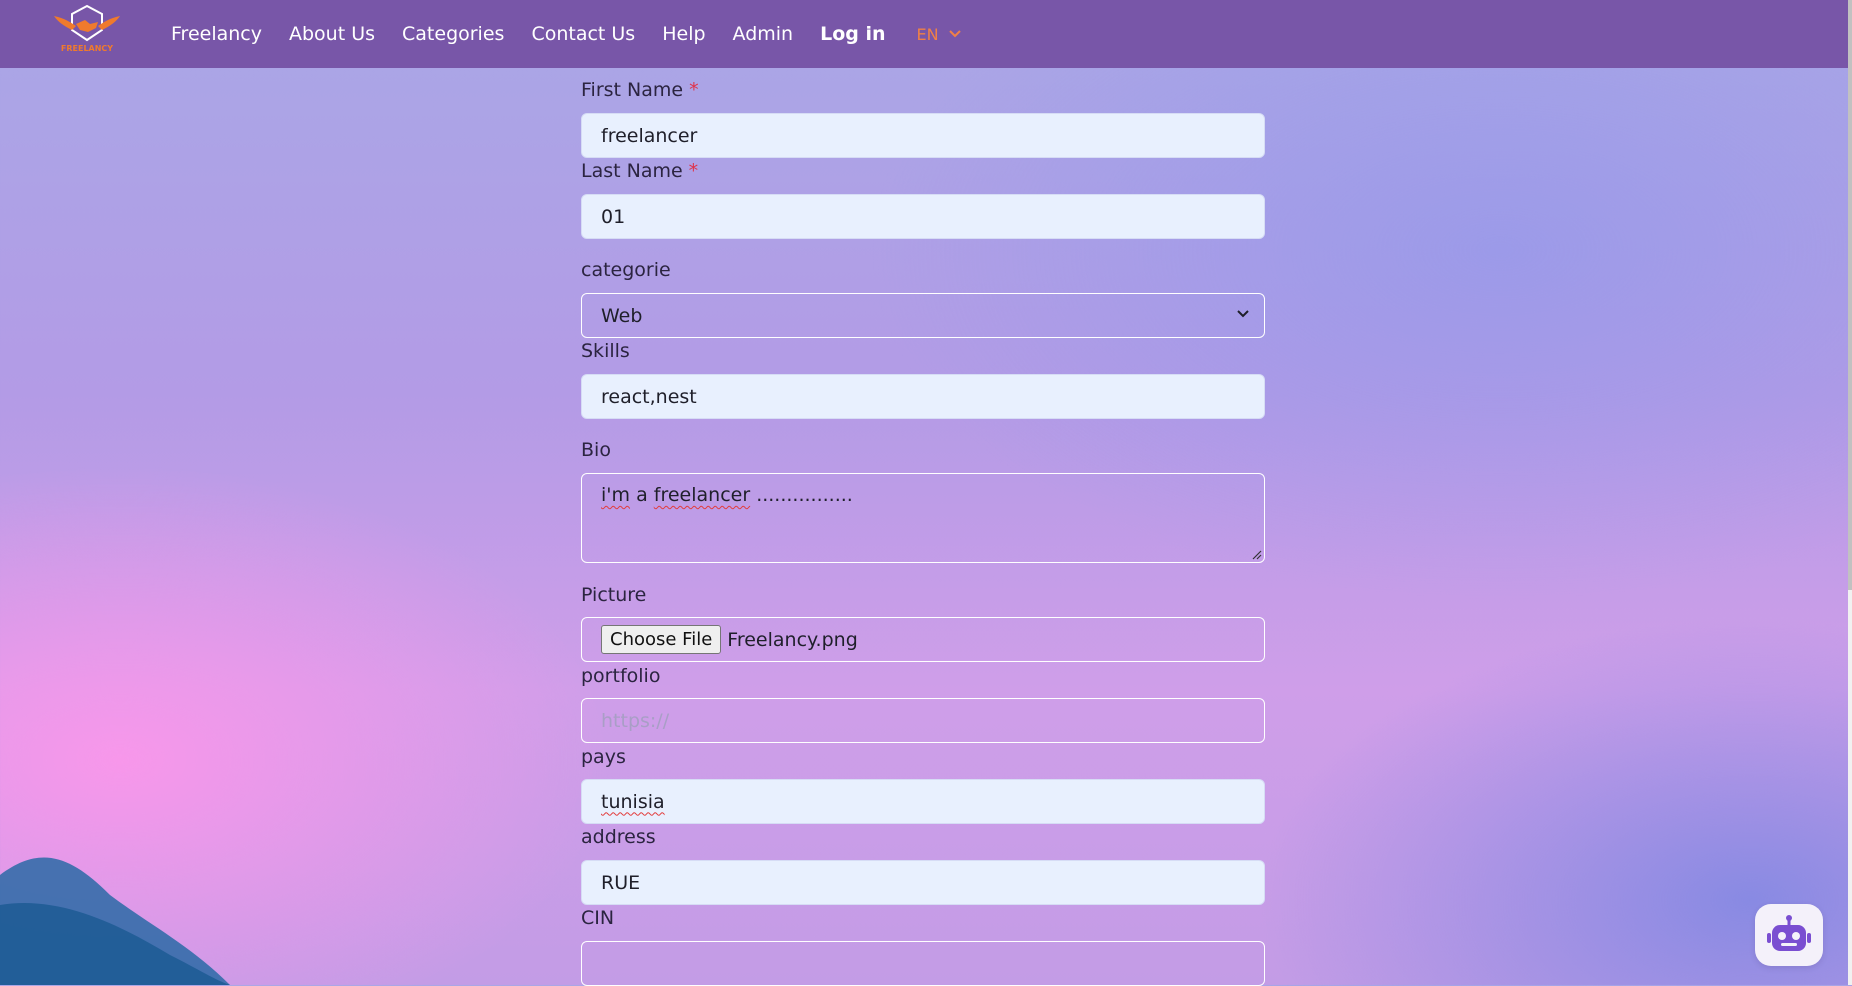 The height and width of the screenshot is (986, 1852). I want to click on nav-link-admin: Admin, so click(763, 34).